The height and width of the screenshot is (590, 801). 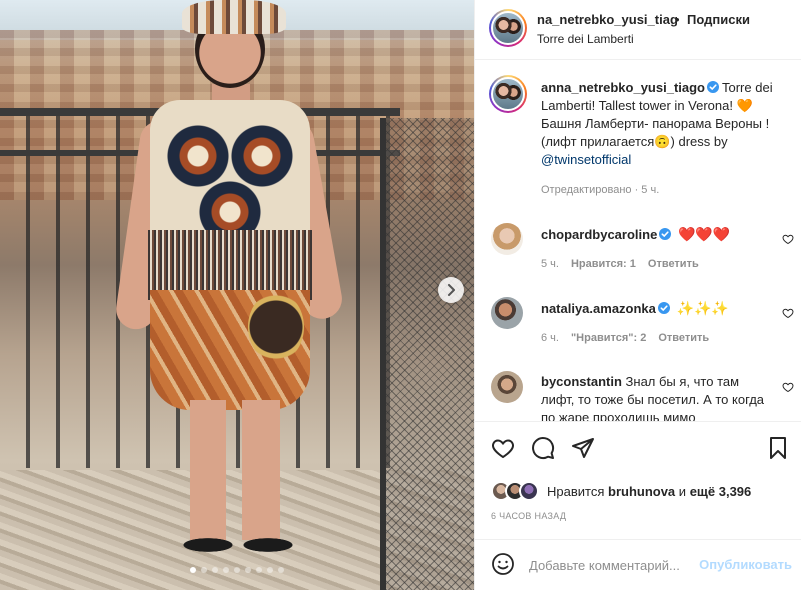 What do you see at coordinates (744, 105) in the screenshot?
I see `orange-heart-emoji: 🧡` at bounding box center [744, 105].